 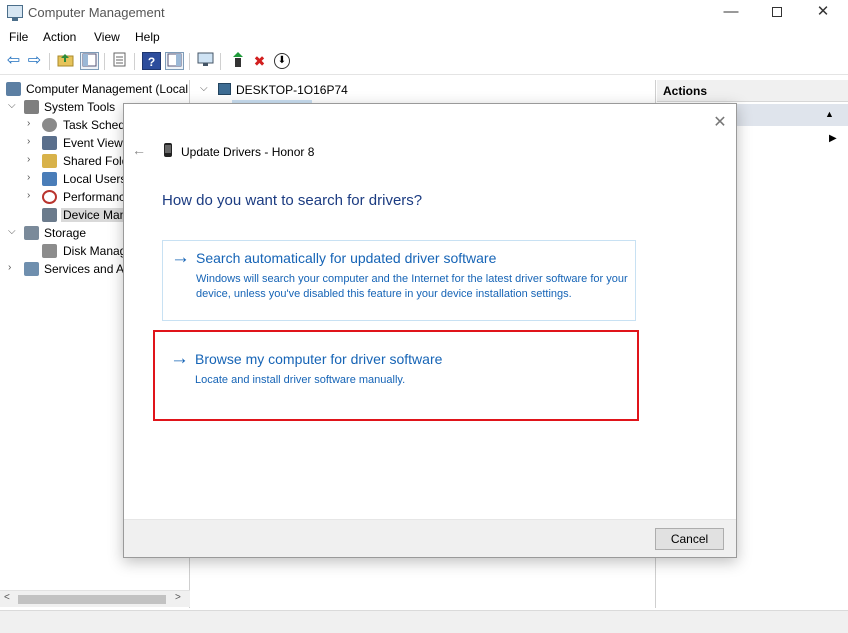 I want to click on tree-item-label: Performanc, so click(x=94, y=197).